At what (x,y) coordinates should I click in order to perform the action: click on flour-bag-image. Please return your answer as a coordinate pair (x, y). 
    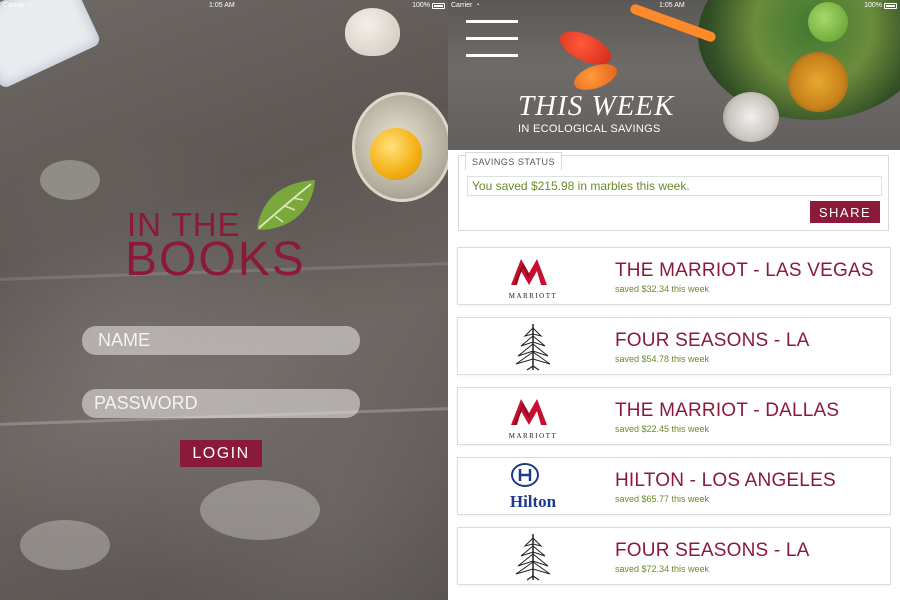
    Looking at the image, I should click on (51, 45).